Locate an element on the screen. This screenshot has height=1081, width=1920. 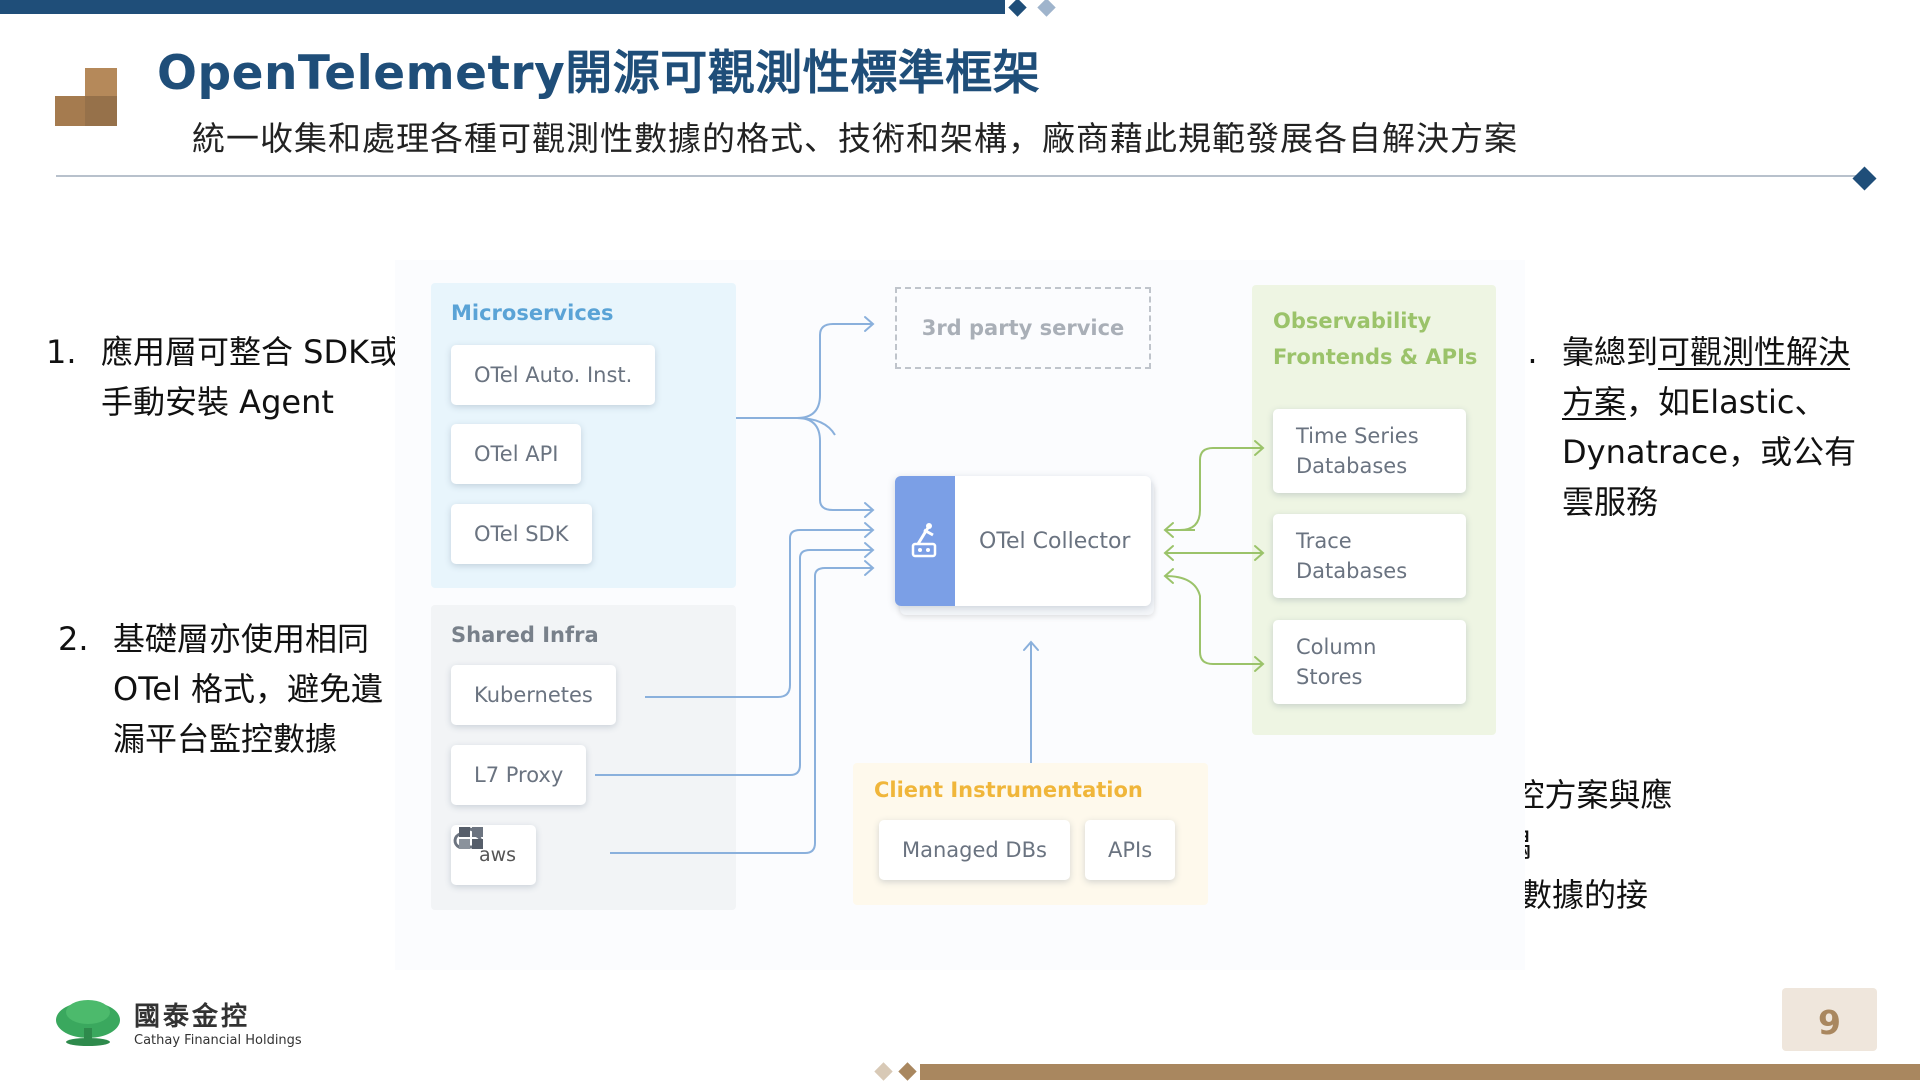
arrow-cloud-collector is located at coordinates (741, 710).